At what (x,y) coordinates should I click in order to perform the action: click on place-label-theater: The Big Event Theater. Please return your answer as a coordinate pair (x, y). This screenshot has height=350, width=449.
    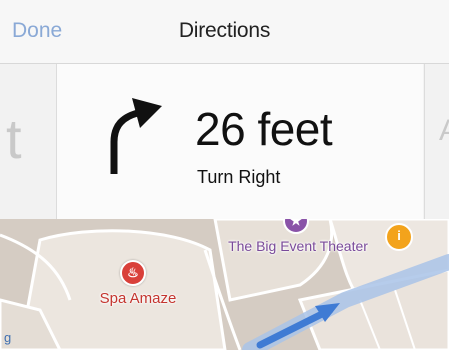
    Looking at the image, I should click on (298, 246).